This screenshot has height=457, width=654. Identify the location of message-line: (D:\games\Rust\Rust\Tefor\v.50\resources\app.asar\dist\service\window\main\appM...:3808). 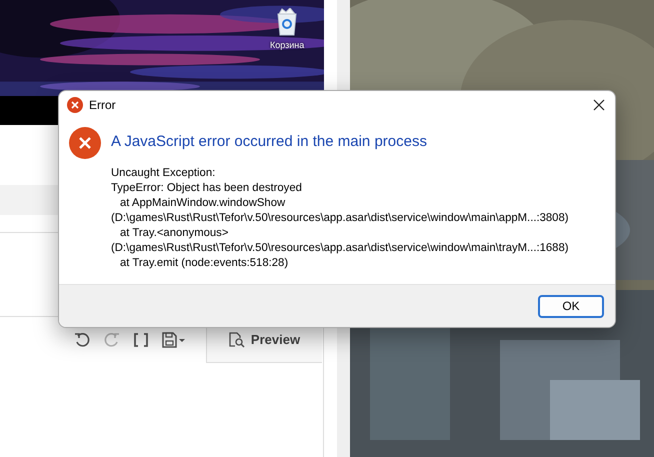
(340, 218).